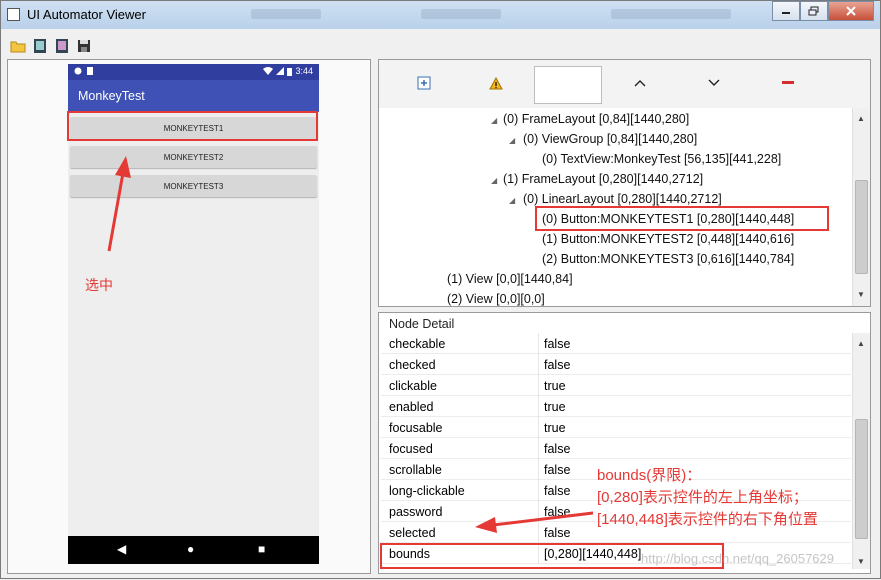 This screenshot has width=881, height=580. I want to click on bounds-annotation-topleft: [0,280]表示控件的左上角坐标；, so click(702, 497).